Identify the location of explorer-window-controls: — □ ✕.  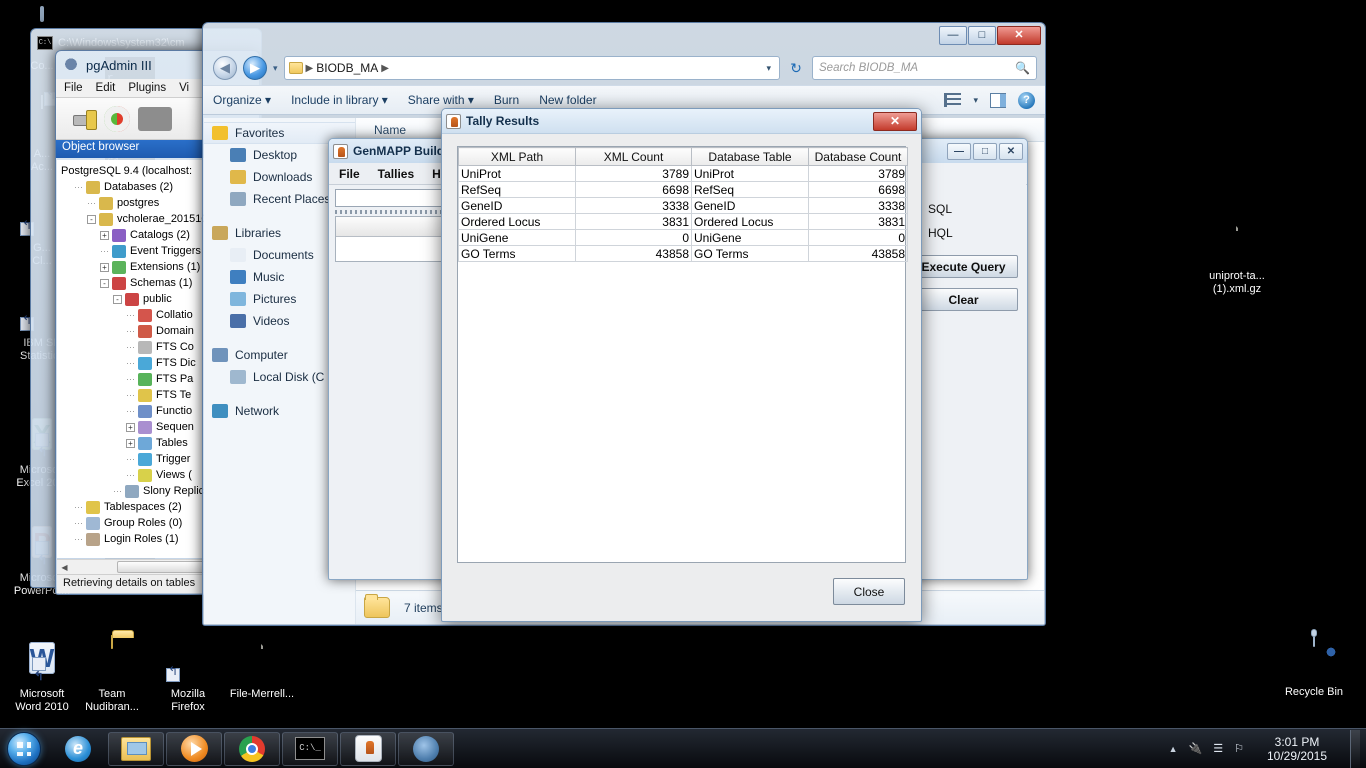
(989, 35).